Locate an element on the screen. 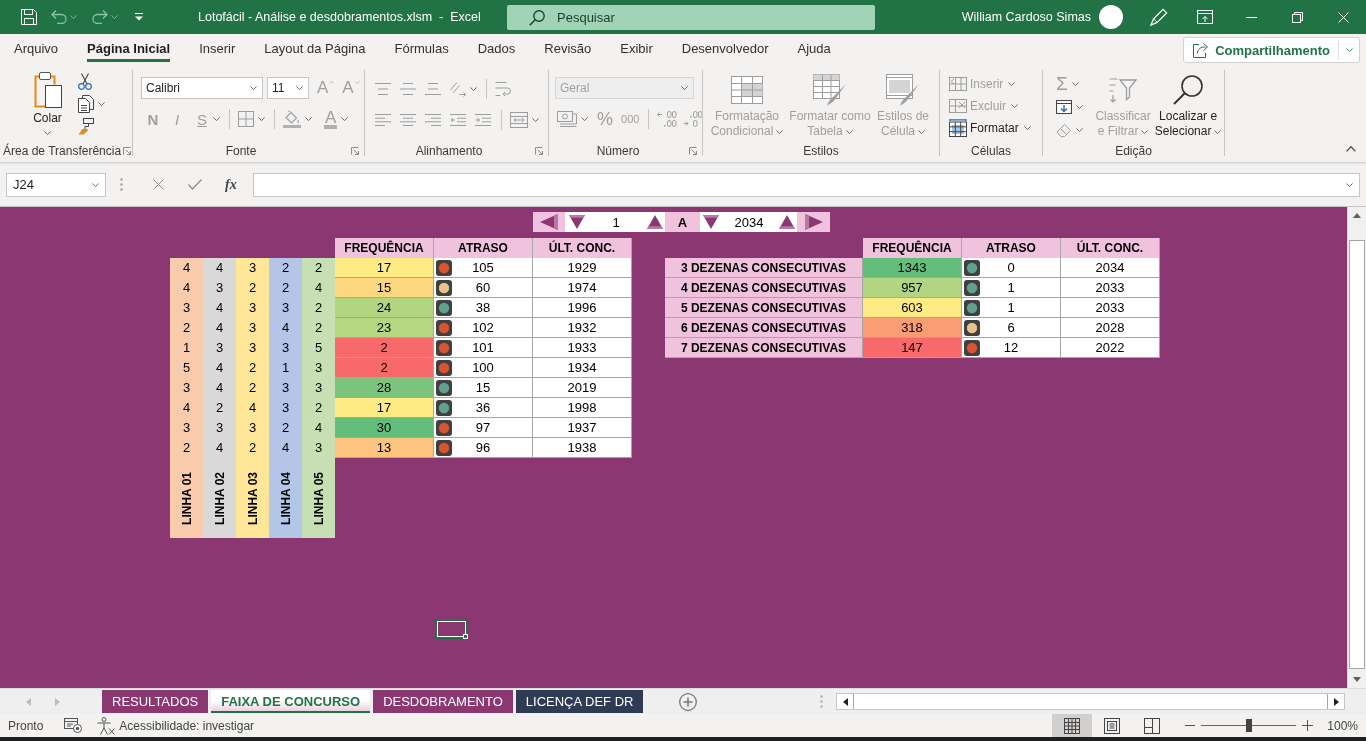 The image size is (1366, 741). menu-tab: Inserir is located at coordinates (217, 51).